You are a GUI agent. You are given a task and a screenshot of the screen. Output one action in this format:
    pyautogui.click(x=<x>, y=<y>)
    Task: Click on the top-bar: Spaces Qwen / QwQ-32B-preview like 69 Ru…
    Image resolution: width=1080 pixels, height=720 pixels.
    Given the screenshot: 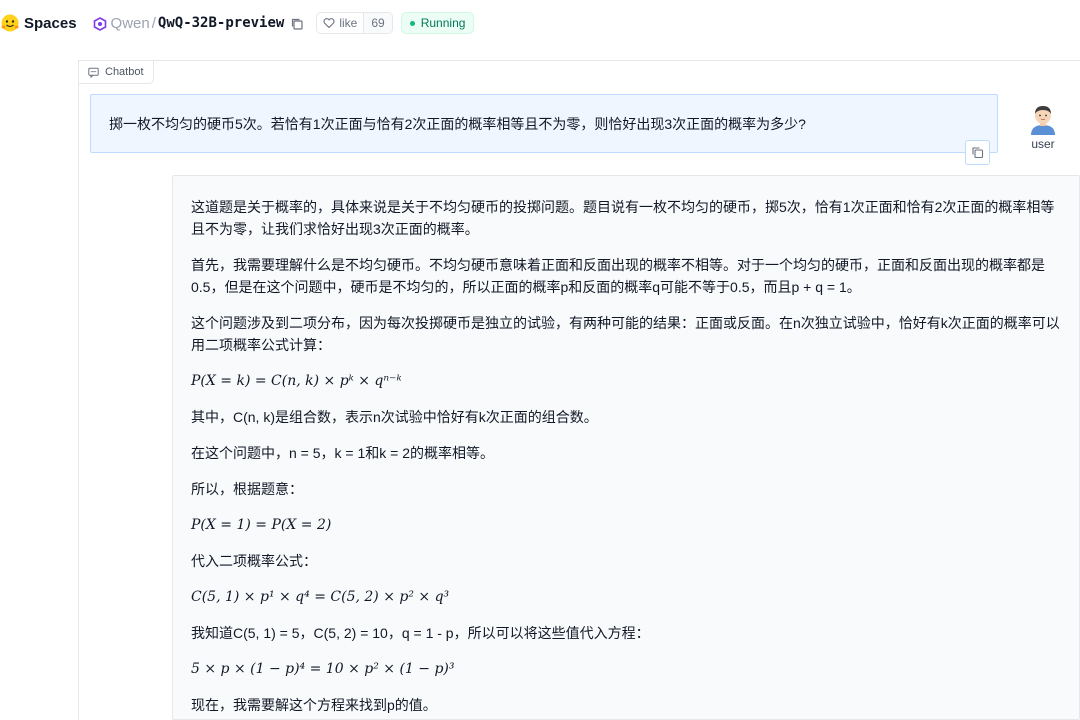 What is the action you would take?
    pyautogui.click(x=540, y=23)
    